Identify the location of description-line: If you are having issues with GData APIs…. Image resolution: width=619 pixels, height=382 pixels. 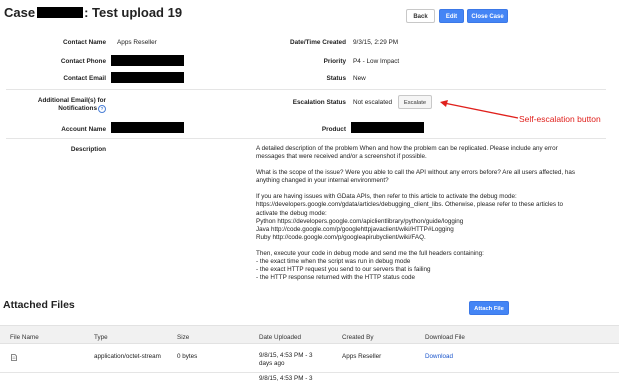
(386, 197).